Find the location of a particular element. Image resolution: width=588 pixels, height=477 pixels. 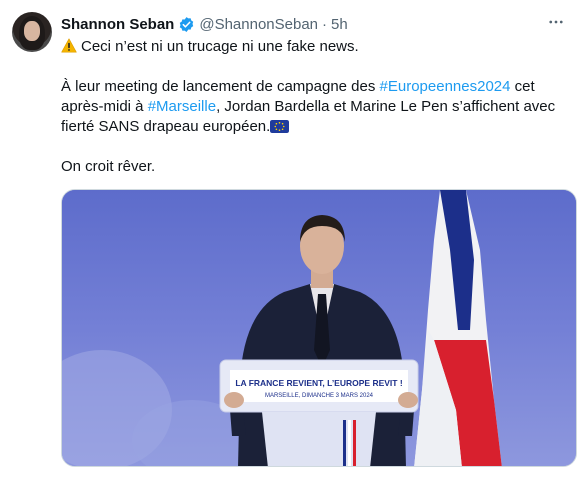

hashtag-marseille: #Marseille is located at coordinates (182, 106).